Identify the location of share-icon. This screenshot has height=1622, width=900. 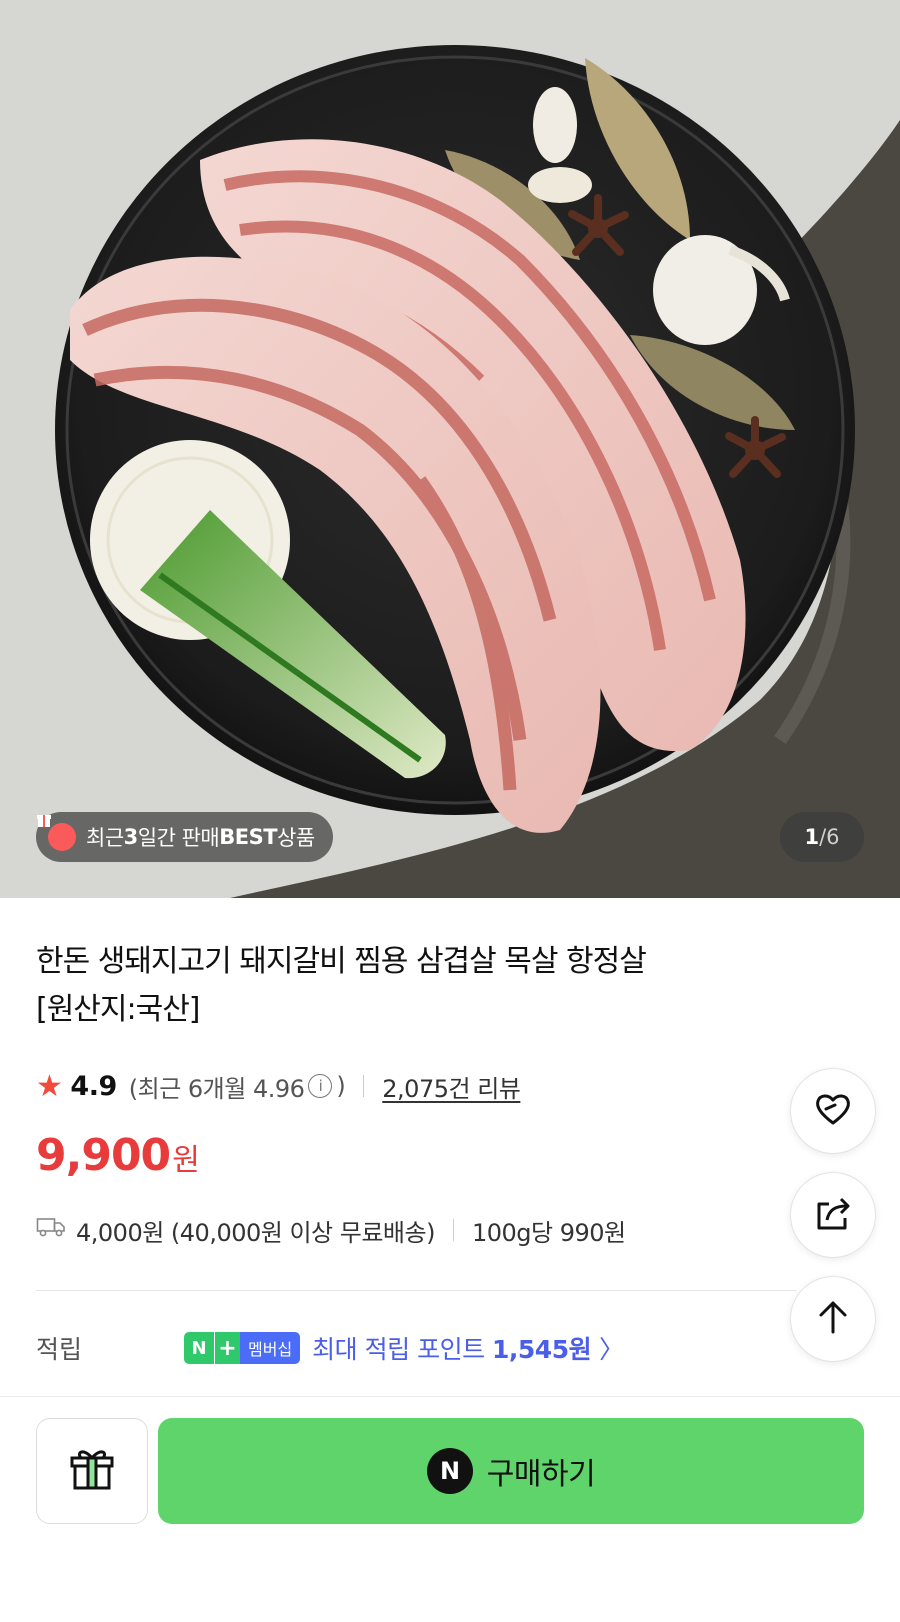
(833, 1215).